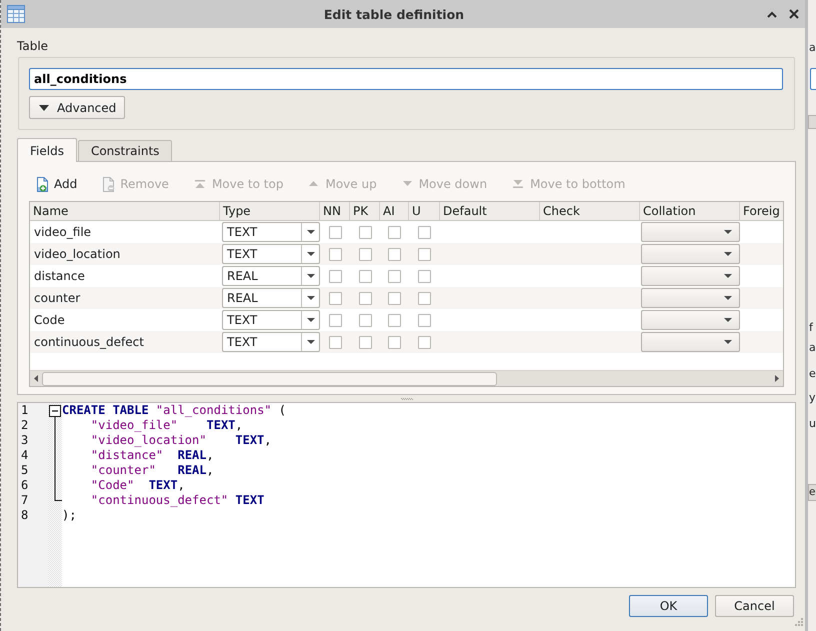  I want to click on table-row: video_location TEXT, so click(406, 254).